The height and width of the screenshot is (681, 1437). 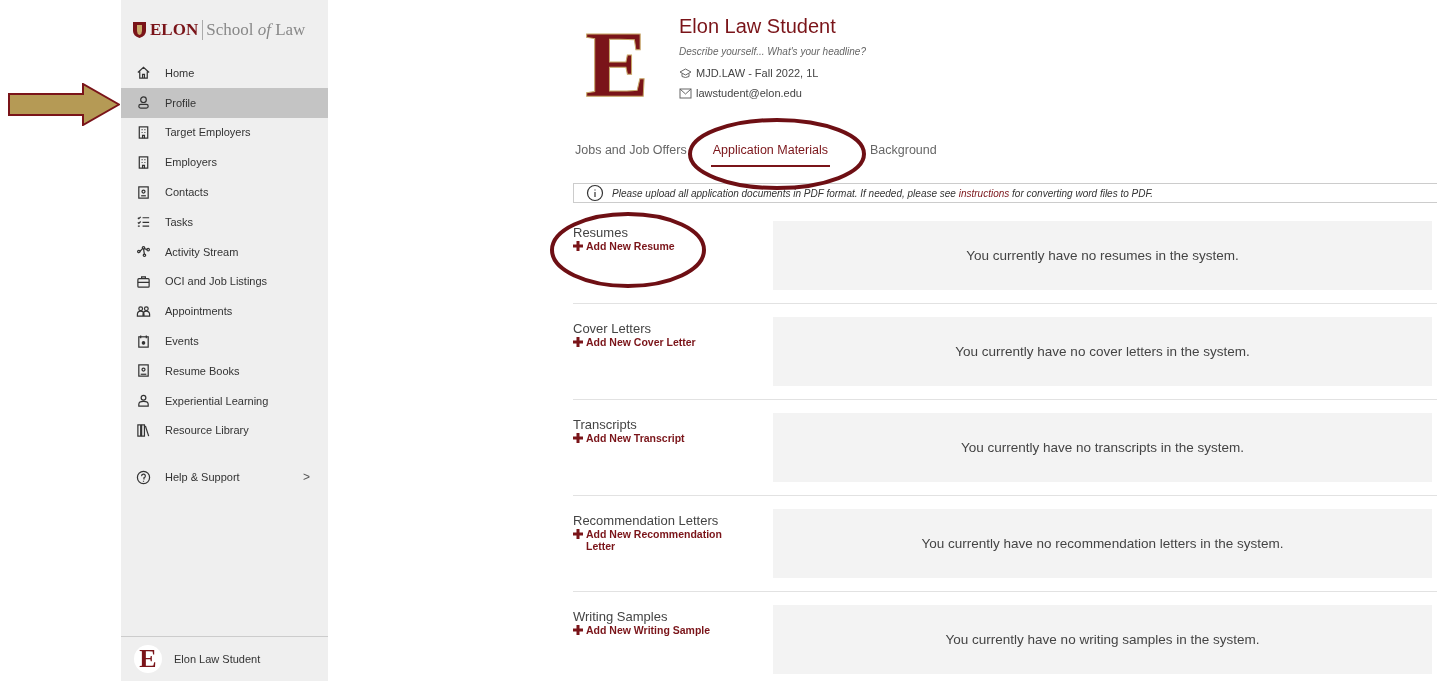 What do you see at coordinates (224, 162) in the screenshot?
I see `sidebar-item: Employers` at bounding box center [224, 162].